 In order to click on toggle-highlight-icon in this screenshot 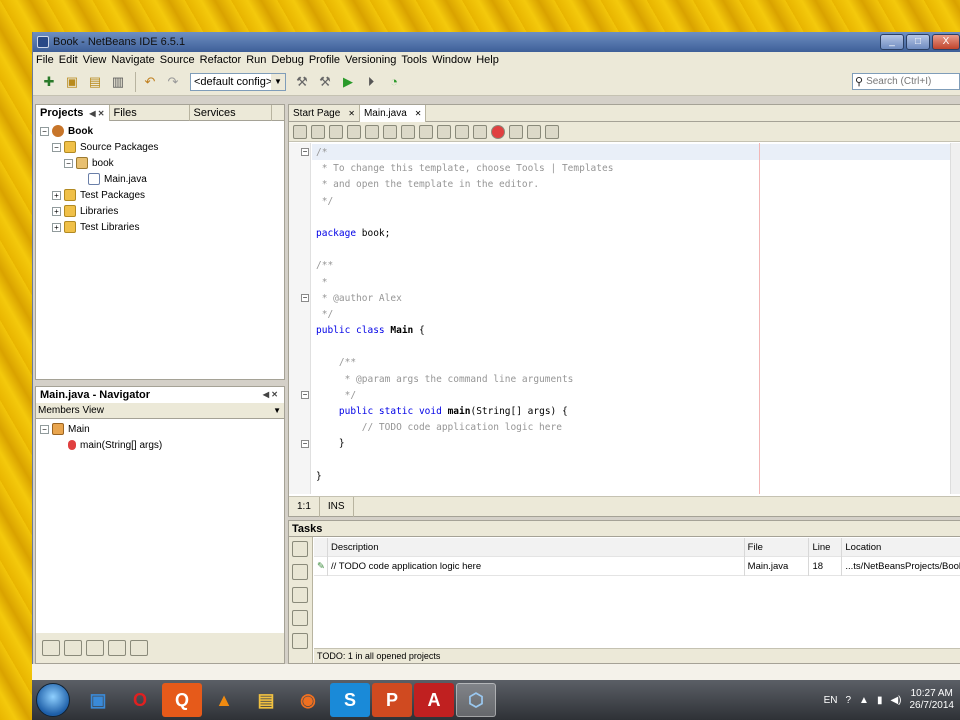, I will do `click(390, 131)`.